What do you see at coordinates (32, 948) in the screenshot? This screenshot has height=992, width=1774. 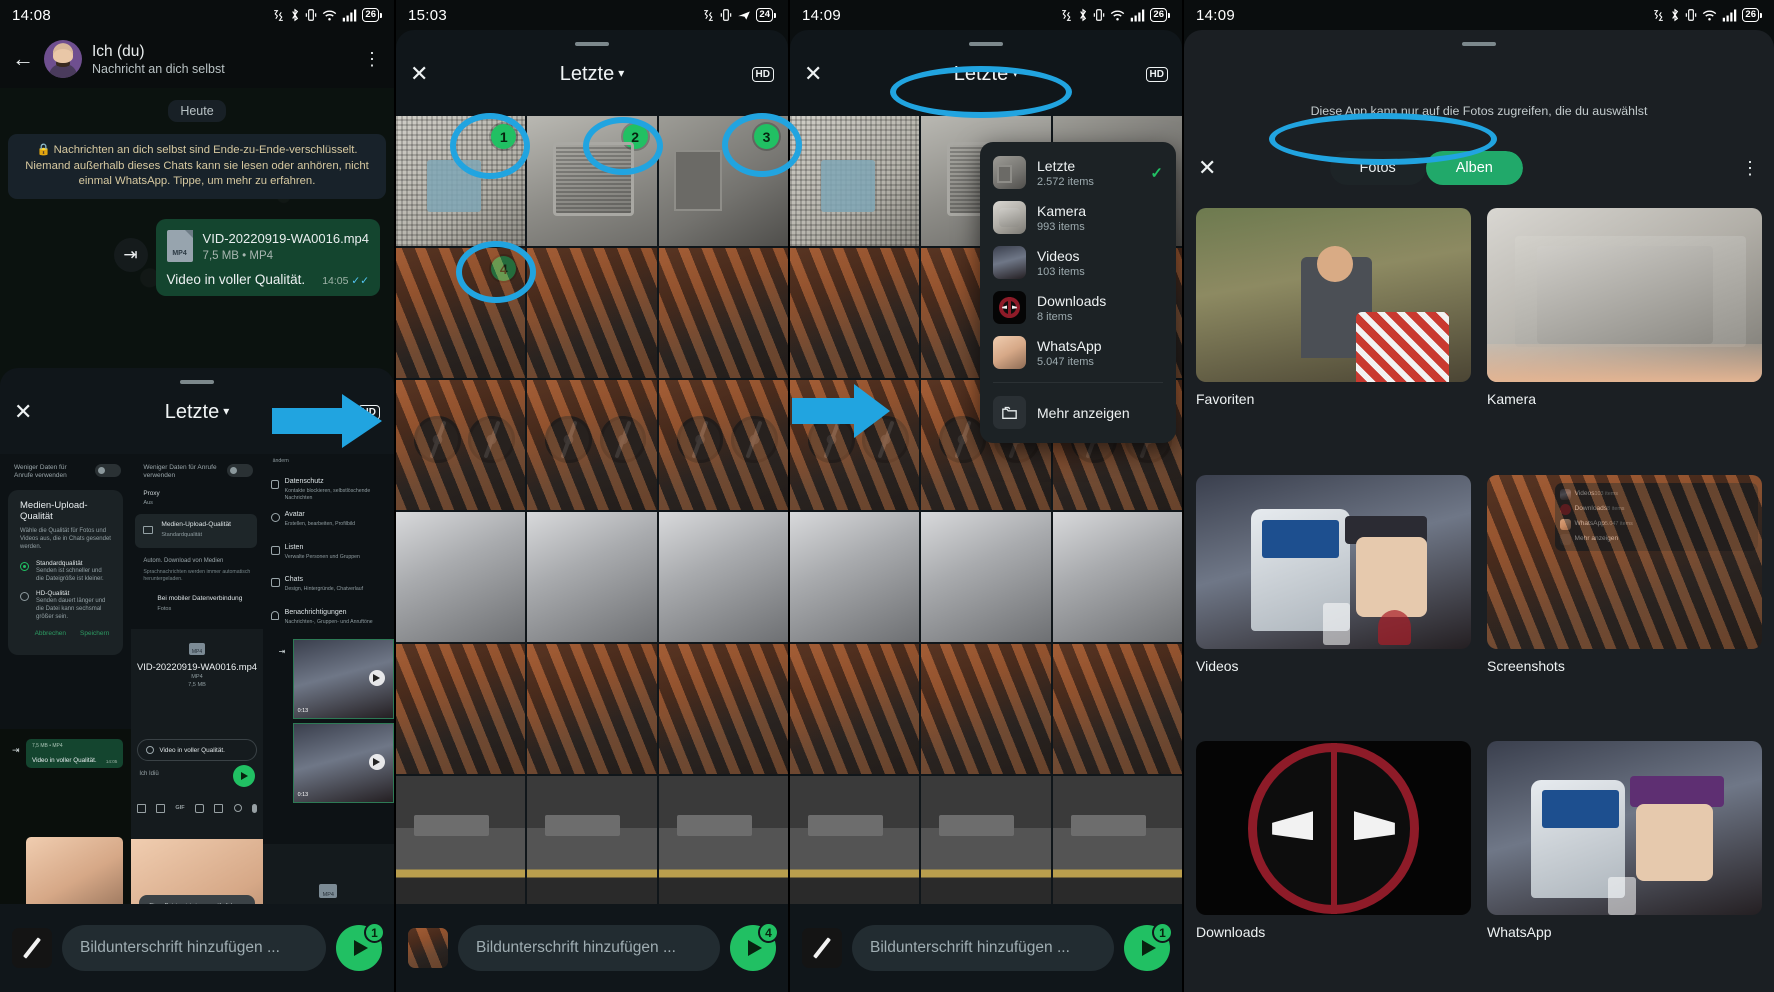 I see `edit-thumbnail` at bounding box center [32, 948].